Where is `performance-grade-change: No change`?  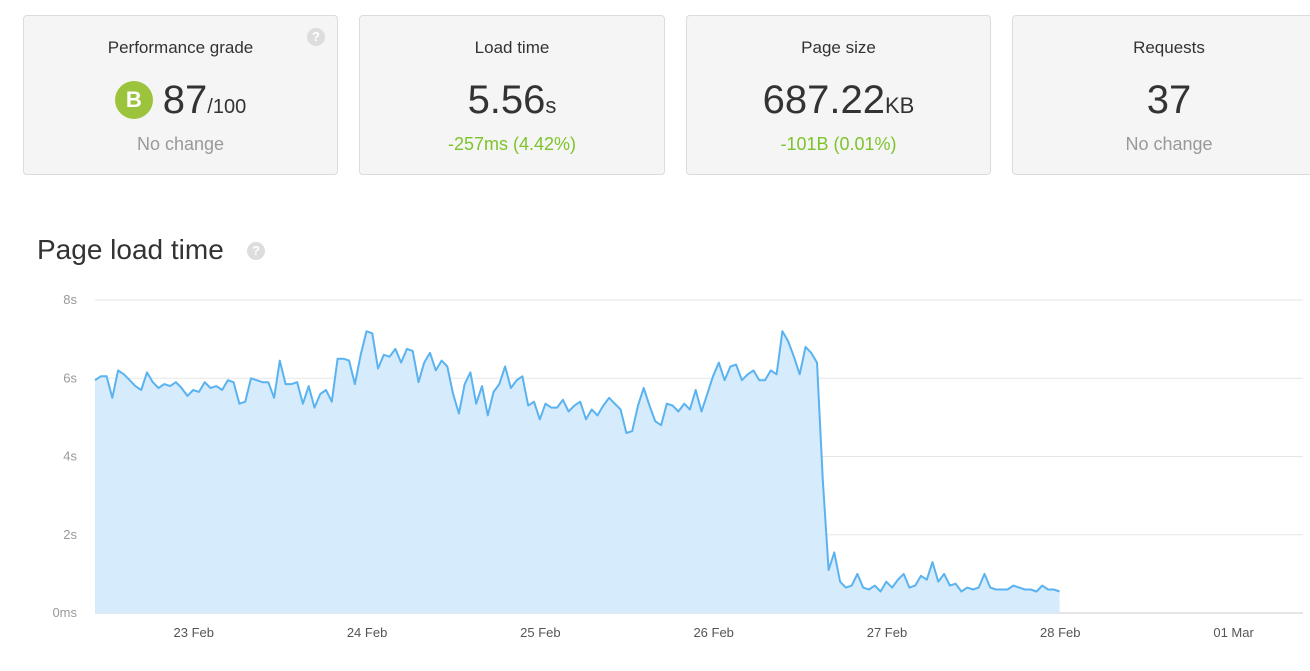 performance-grade-change: No change is located at coordinates (180, 144).